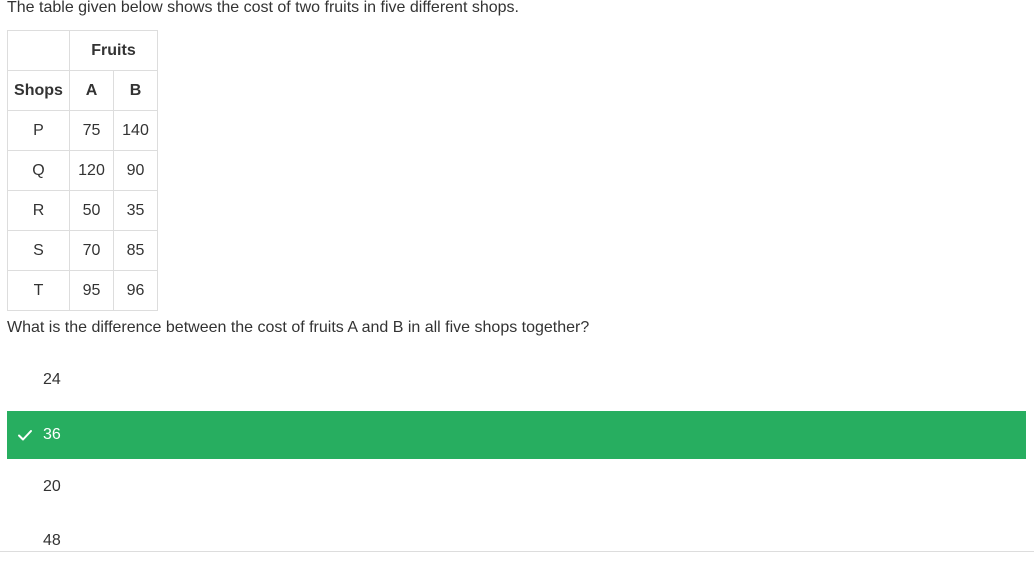 This screenshot has width=1034, height=565. I want to click on answer-option-2-correct: 36, so click(516, 435).